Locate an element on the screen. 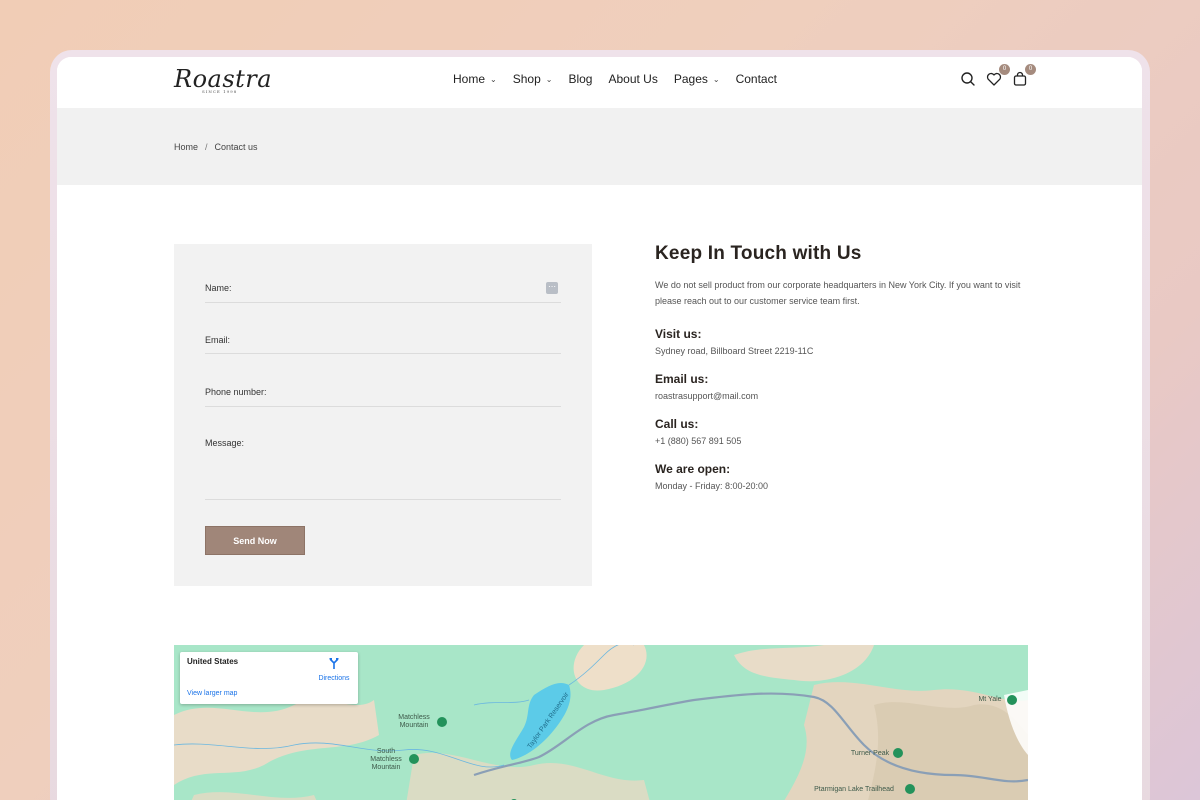  opening-hours-title: We are open: is located at coordinates (693, 469).